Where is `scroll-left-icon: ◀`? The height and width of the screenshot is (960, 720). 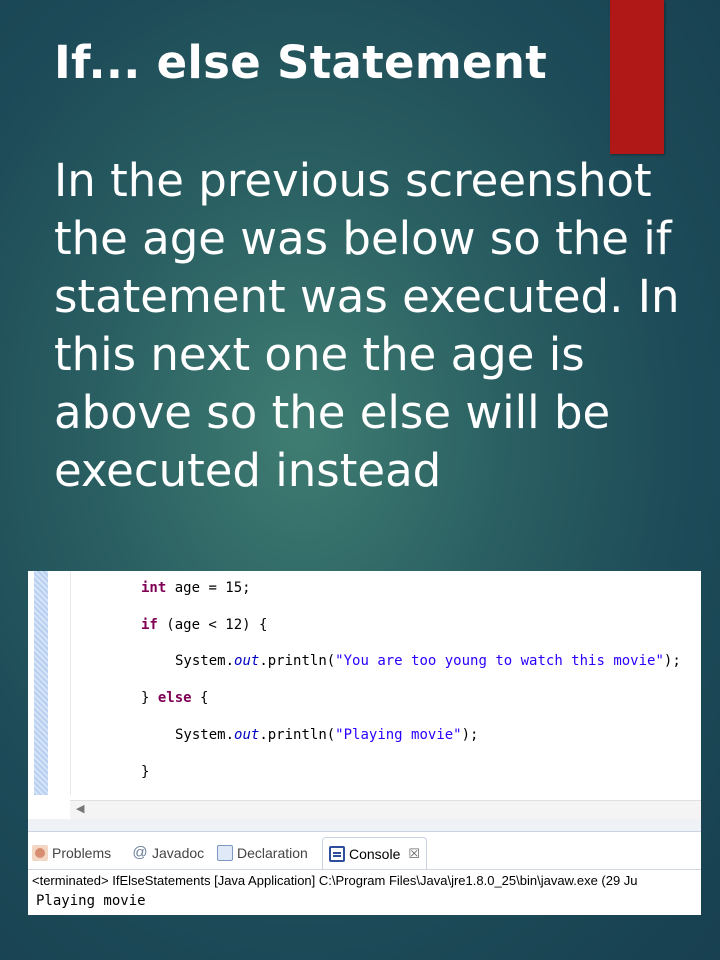
scroll-left-icon: ◀ is located at coordinates (80, 808).